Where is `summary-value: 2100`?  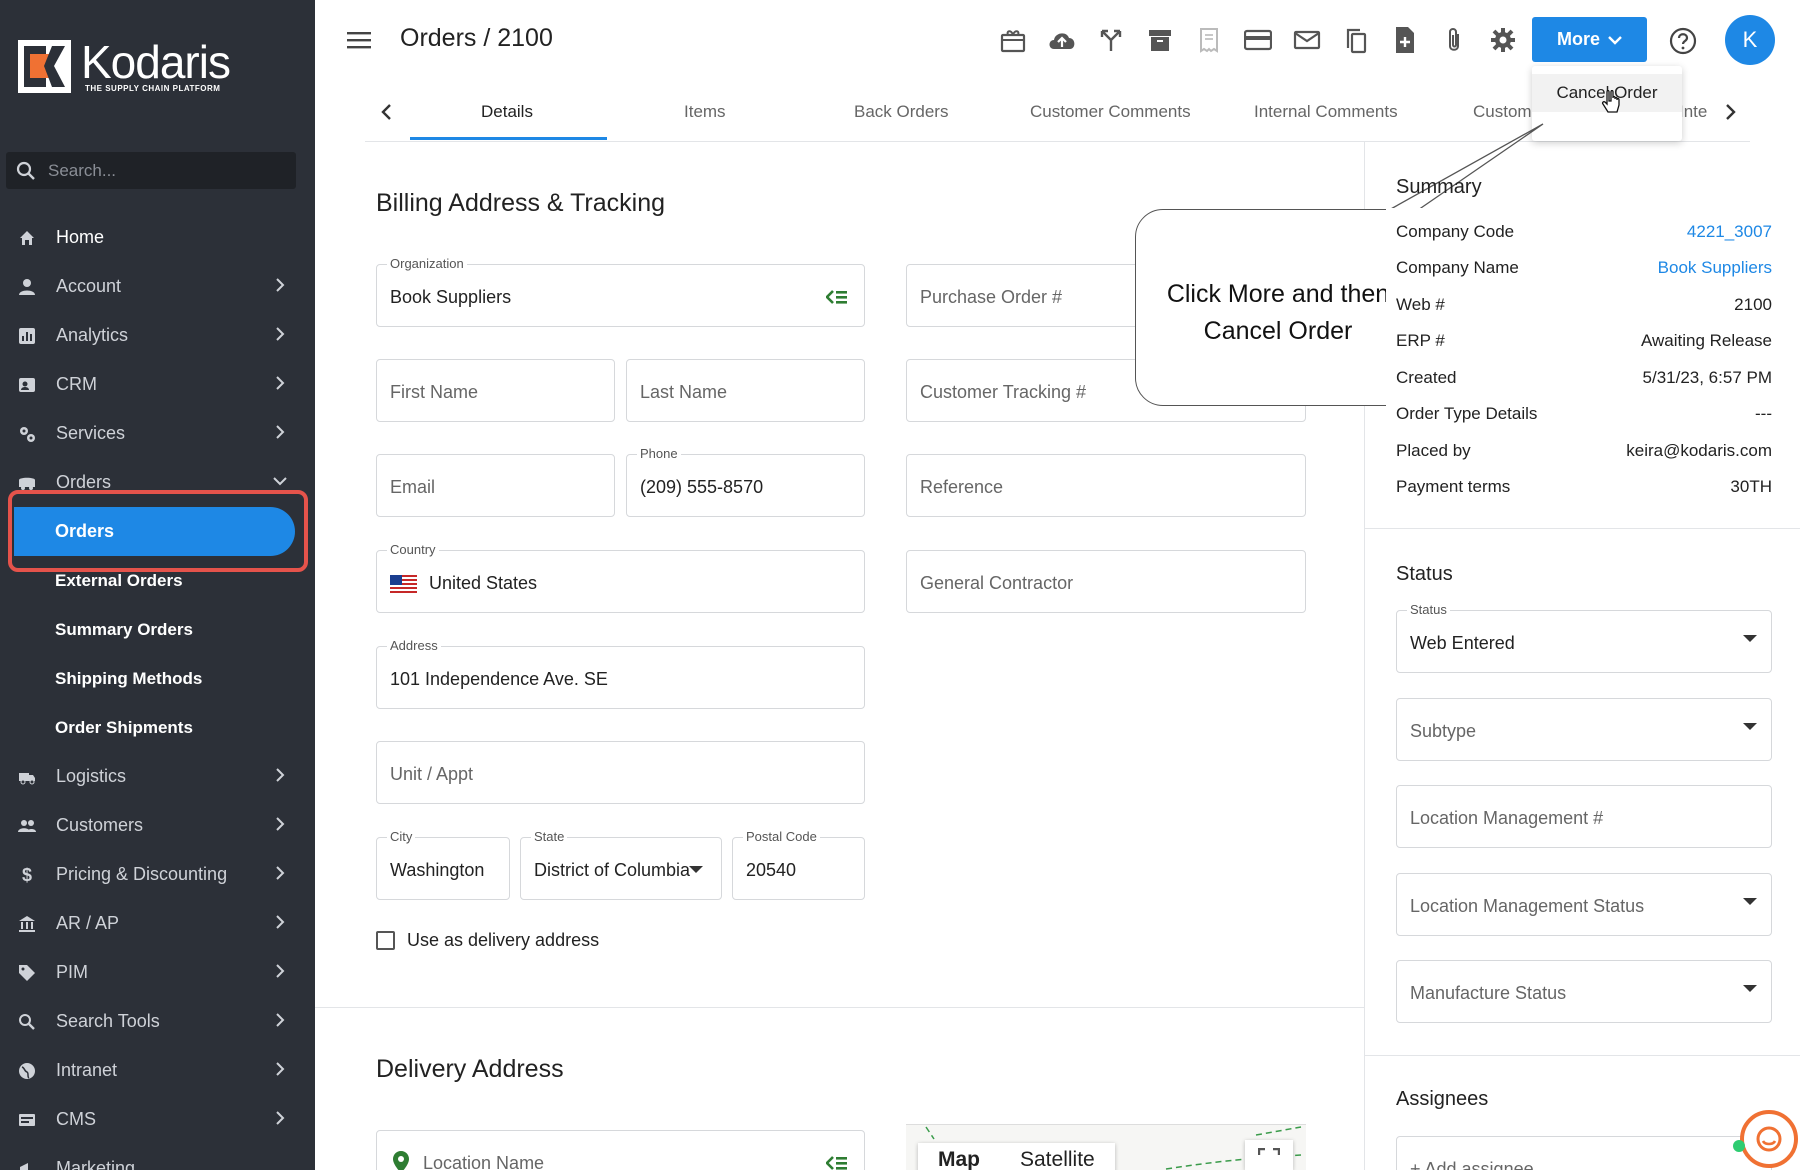
summary-value: 2100 is located at coordinates (1753, 304).